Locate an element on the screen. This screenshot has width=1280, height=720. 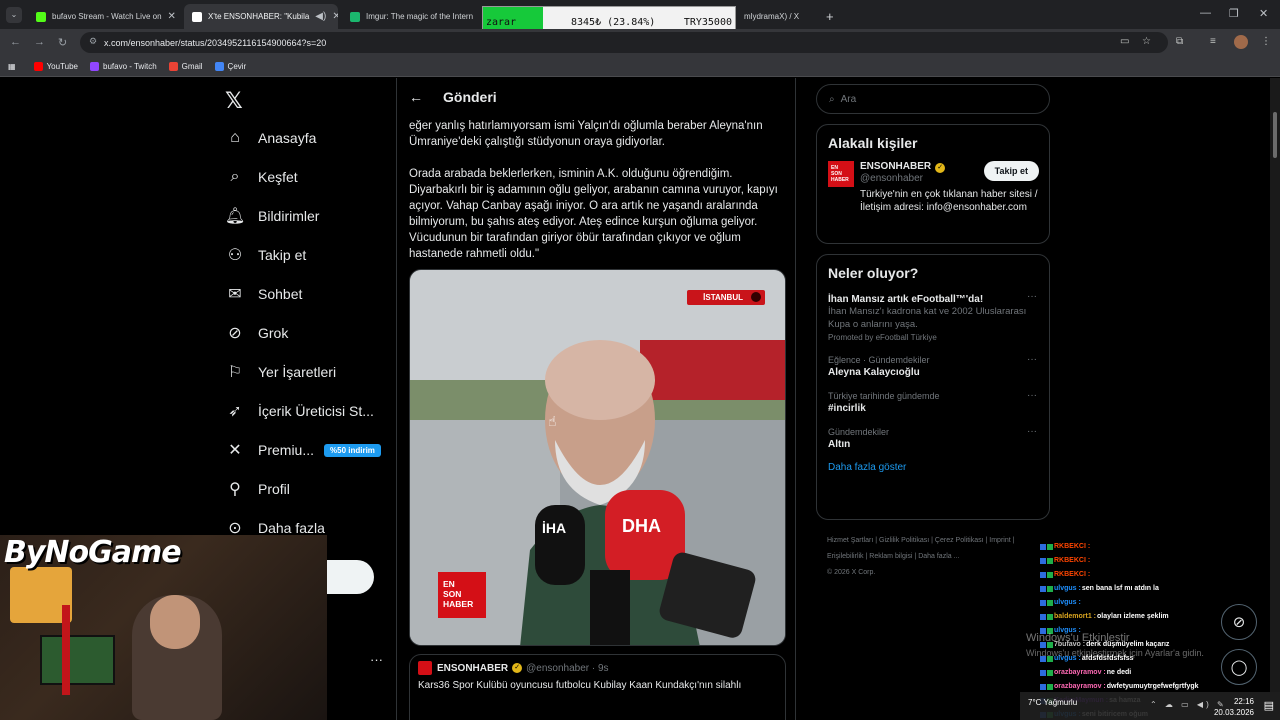
nav-explore: ⌕ Keşfet is located at coordinates (262, 177).